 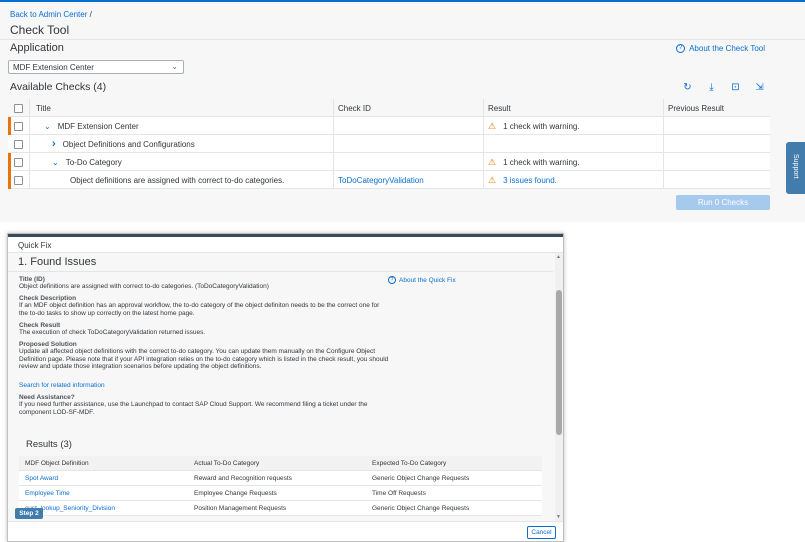 What do you see at coordinates (402, 39) in the screenshot?
I see `header-divider` at bounding box center [402, 39].